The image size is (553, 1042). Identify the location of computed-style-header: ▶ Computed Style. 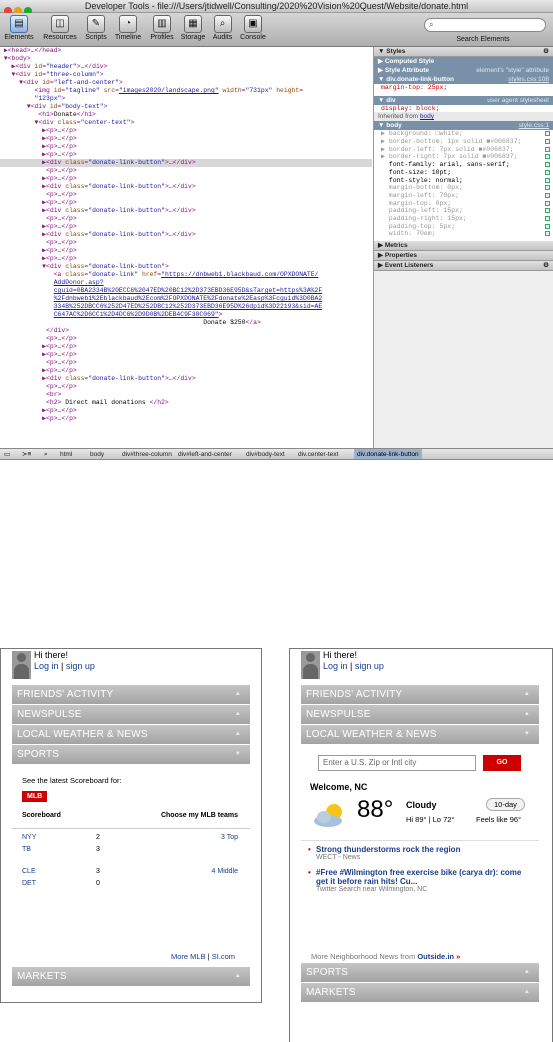
(463, 61).